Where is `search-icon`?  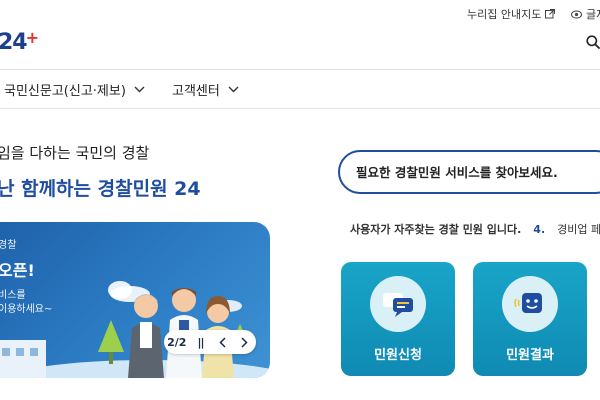 search-icon is located at coordinates (593, 42).